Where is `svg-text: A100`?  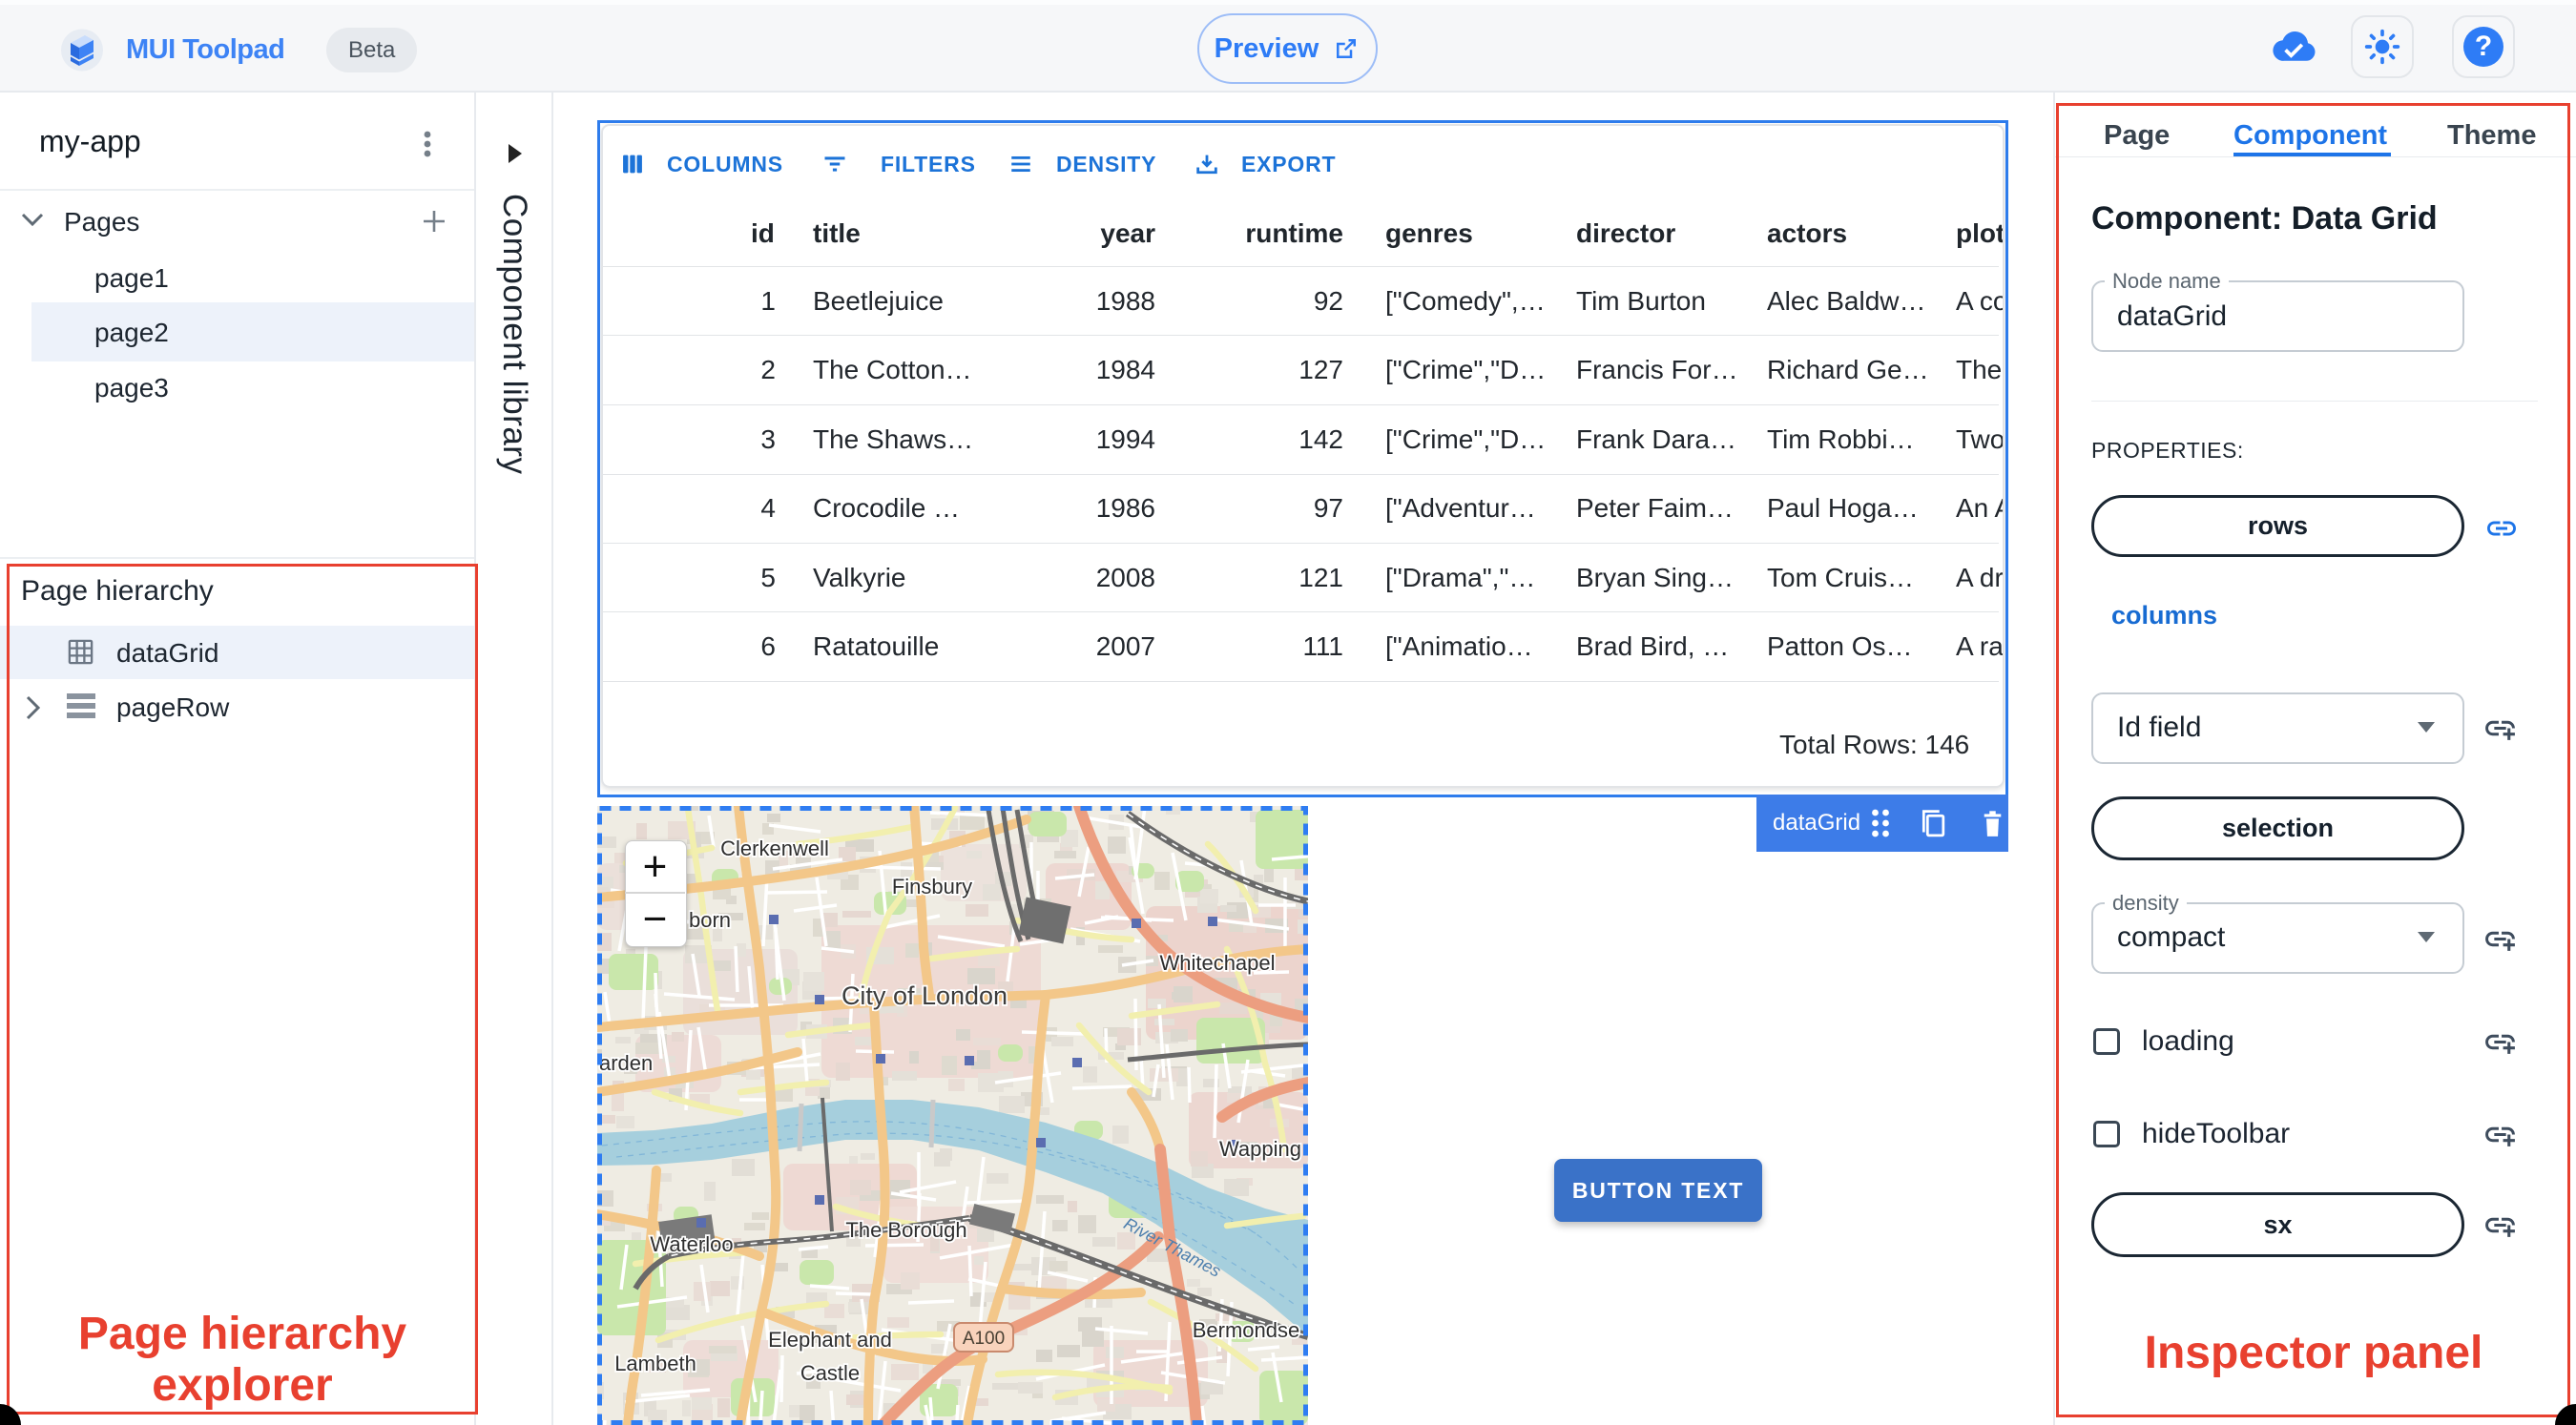
svg-text: A100 is located at coordinates (984, 1339).